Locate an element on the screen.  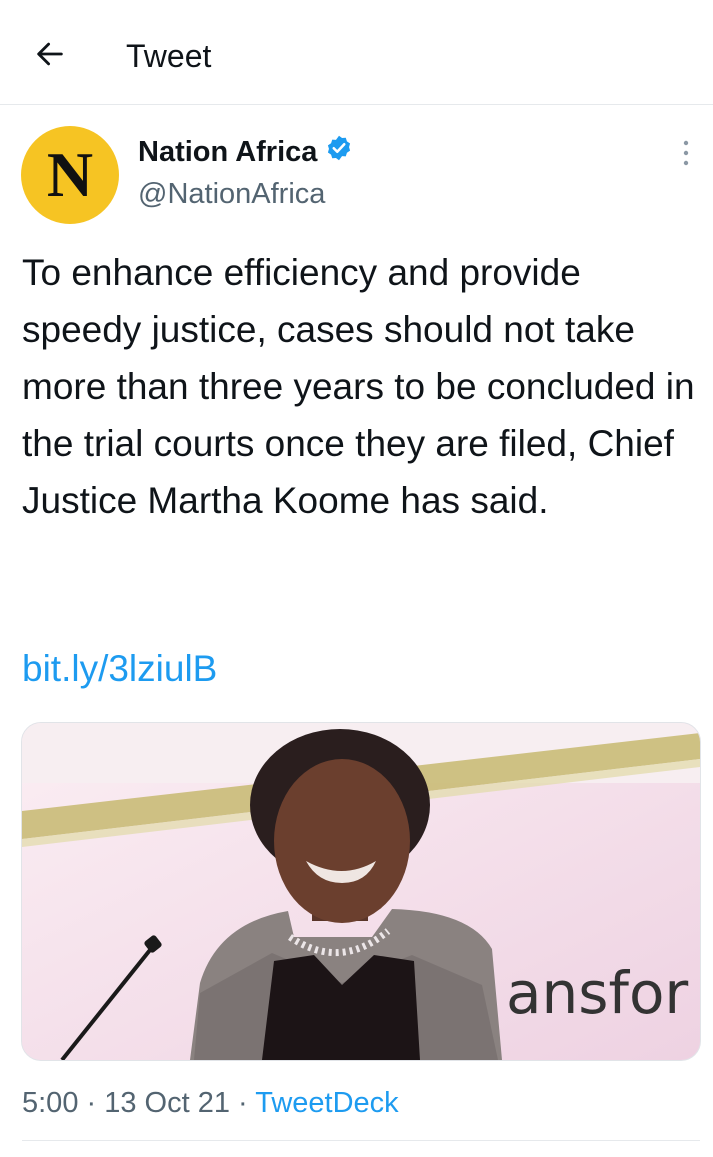
tweet-link: bit.ly/3lziulB is located at coordinates (119, 668).